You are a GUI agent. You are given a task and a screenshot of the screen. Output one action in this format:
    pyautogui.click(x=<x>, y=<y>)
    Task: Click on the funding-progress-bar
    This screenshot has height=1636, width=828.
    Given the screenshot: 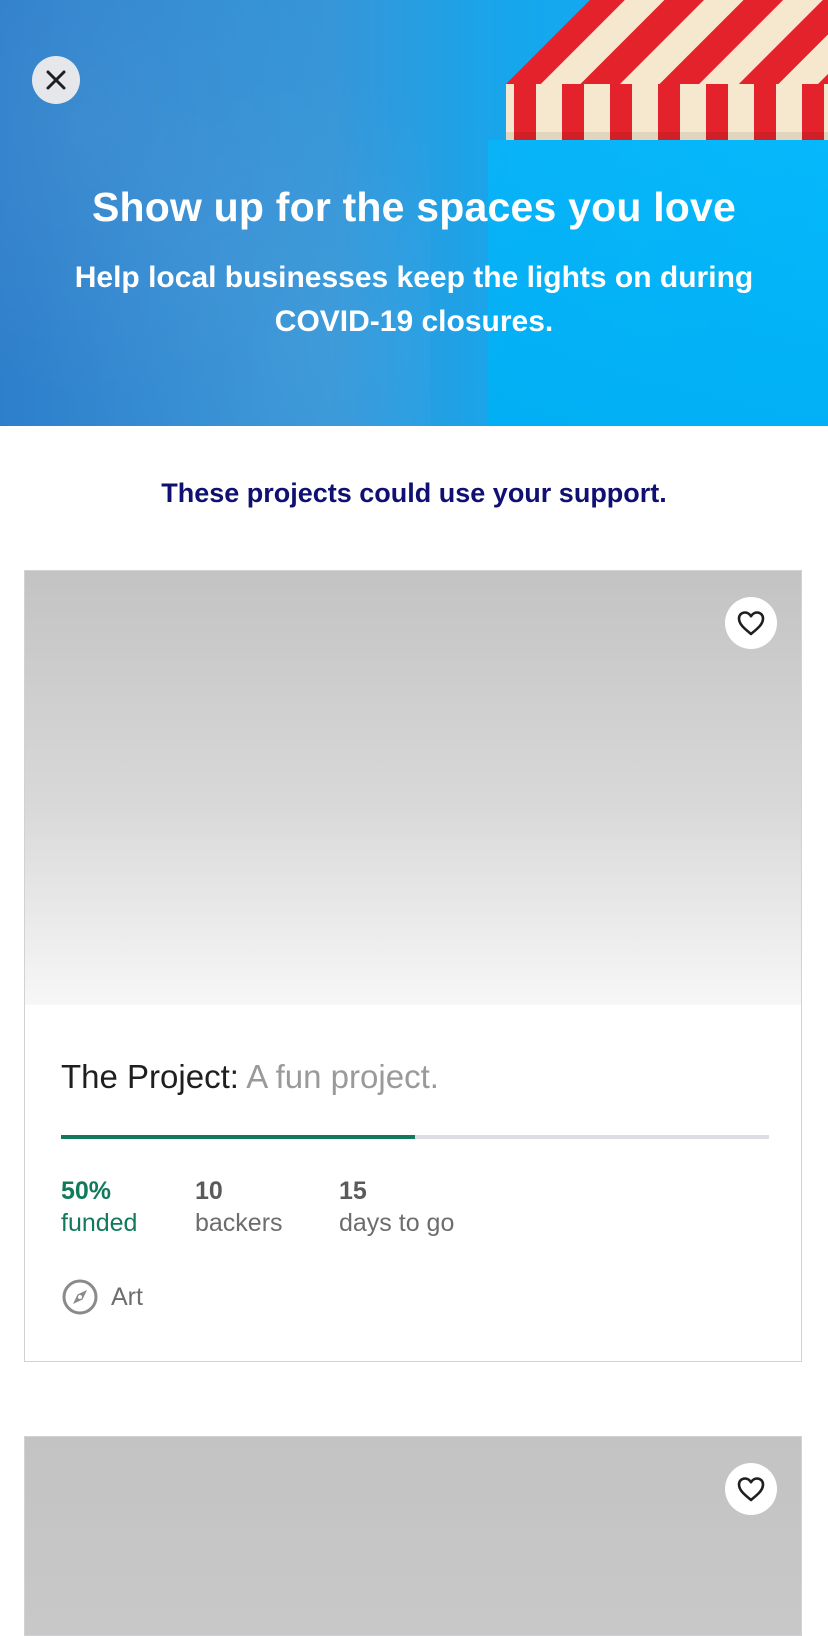 What is the action you would take?
    pyautogui.click(x=415, y=1137)
    